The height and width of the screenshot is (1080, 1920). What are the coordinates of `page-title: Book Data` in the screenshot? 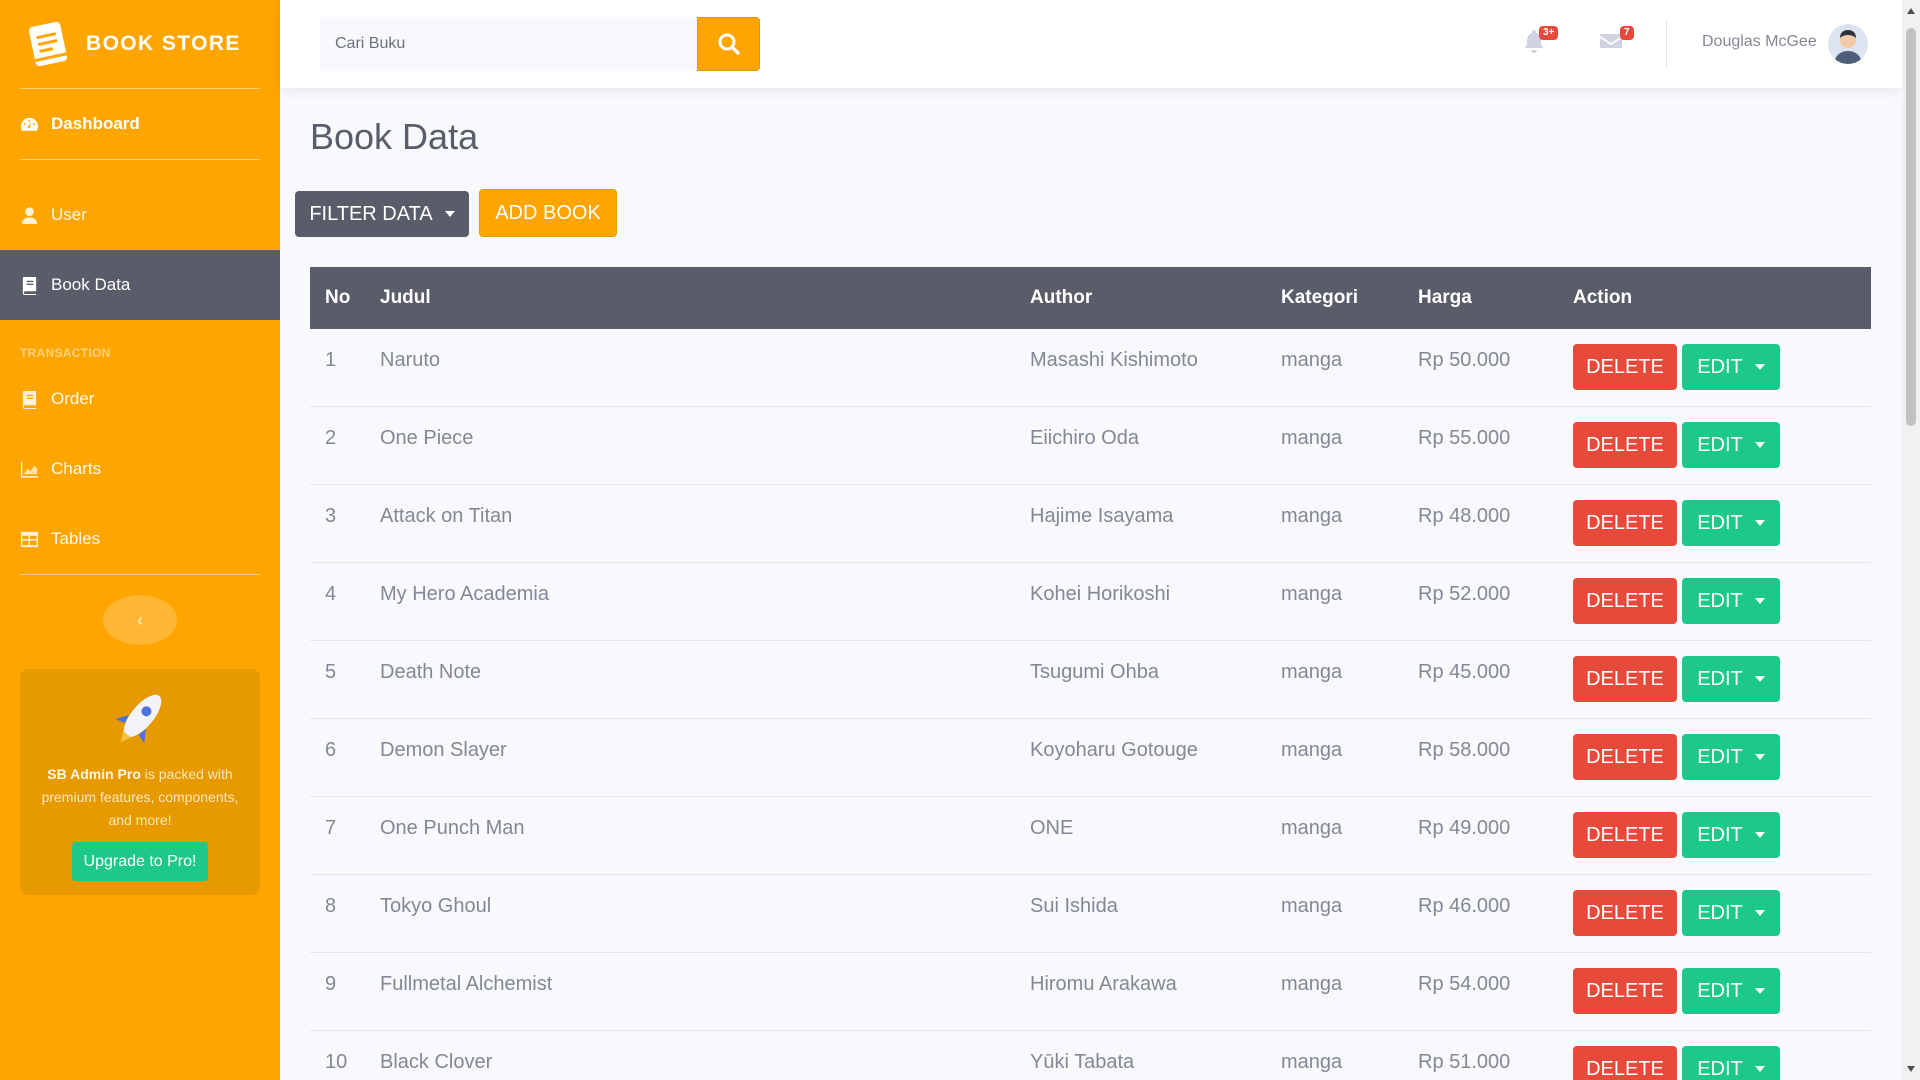 It's located at (394, 136).